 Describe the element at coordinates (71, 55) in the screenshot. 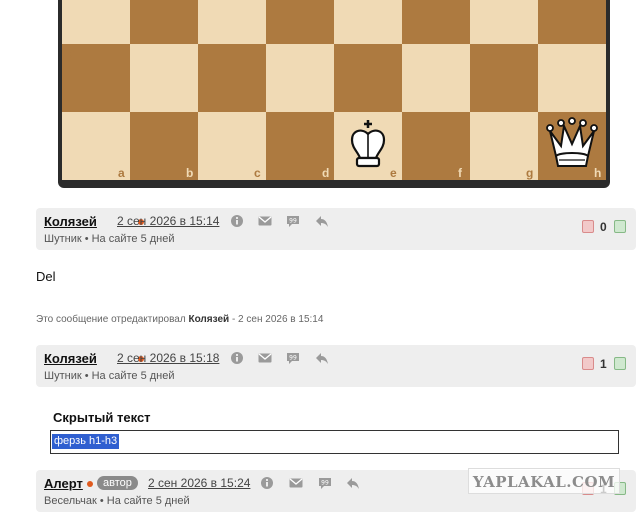

I see `rank-label-2: 2` at that location.